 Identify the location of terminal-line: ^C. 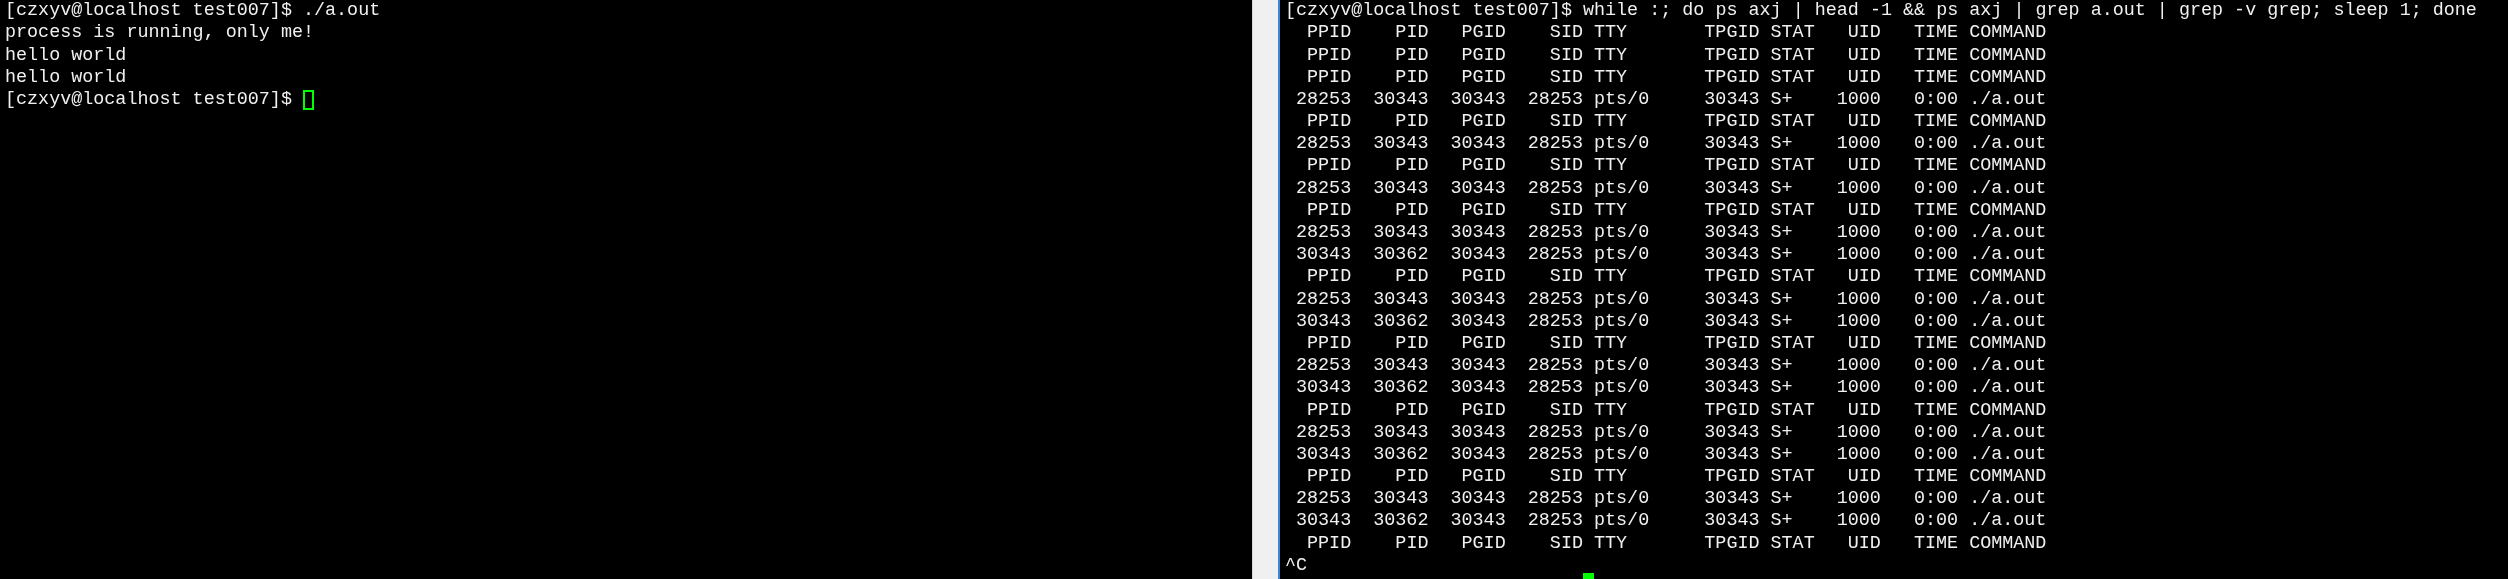
(1296, 565).